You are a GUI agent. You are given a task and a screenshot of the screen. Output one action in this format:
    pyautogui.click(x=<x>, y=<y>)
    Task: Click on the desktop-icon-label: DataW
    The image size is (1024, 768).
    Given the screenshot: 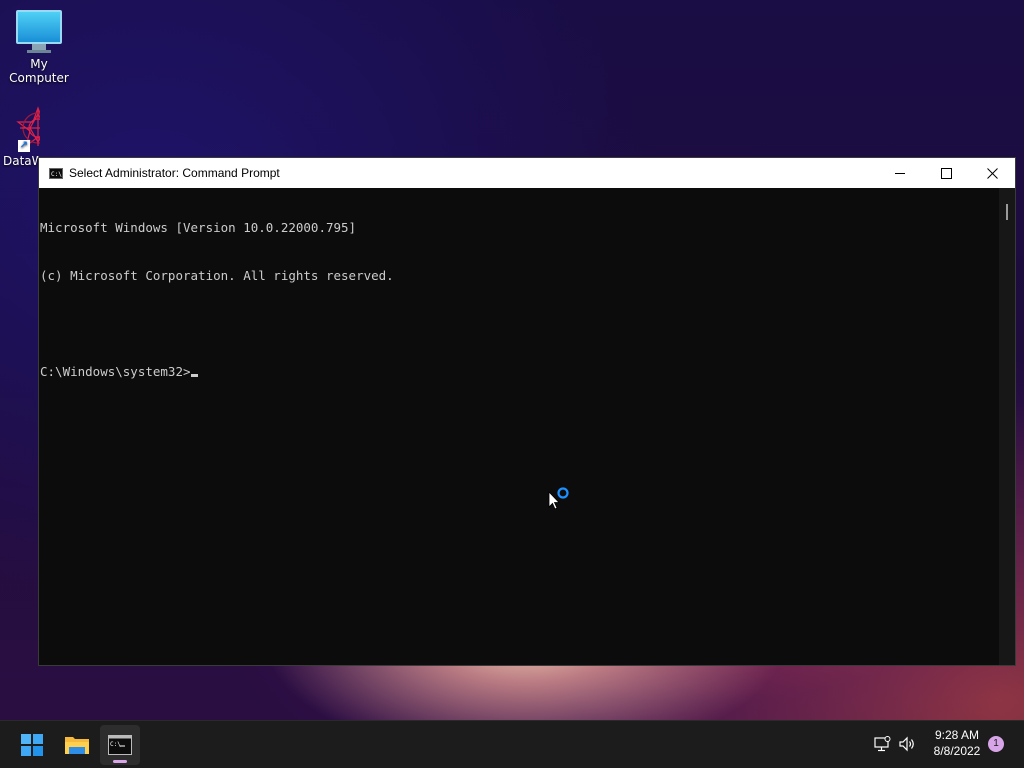 What is the action you would take?
    pyautogui.click(x=21, y=161)
    